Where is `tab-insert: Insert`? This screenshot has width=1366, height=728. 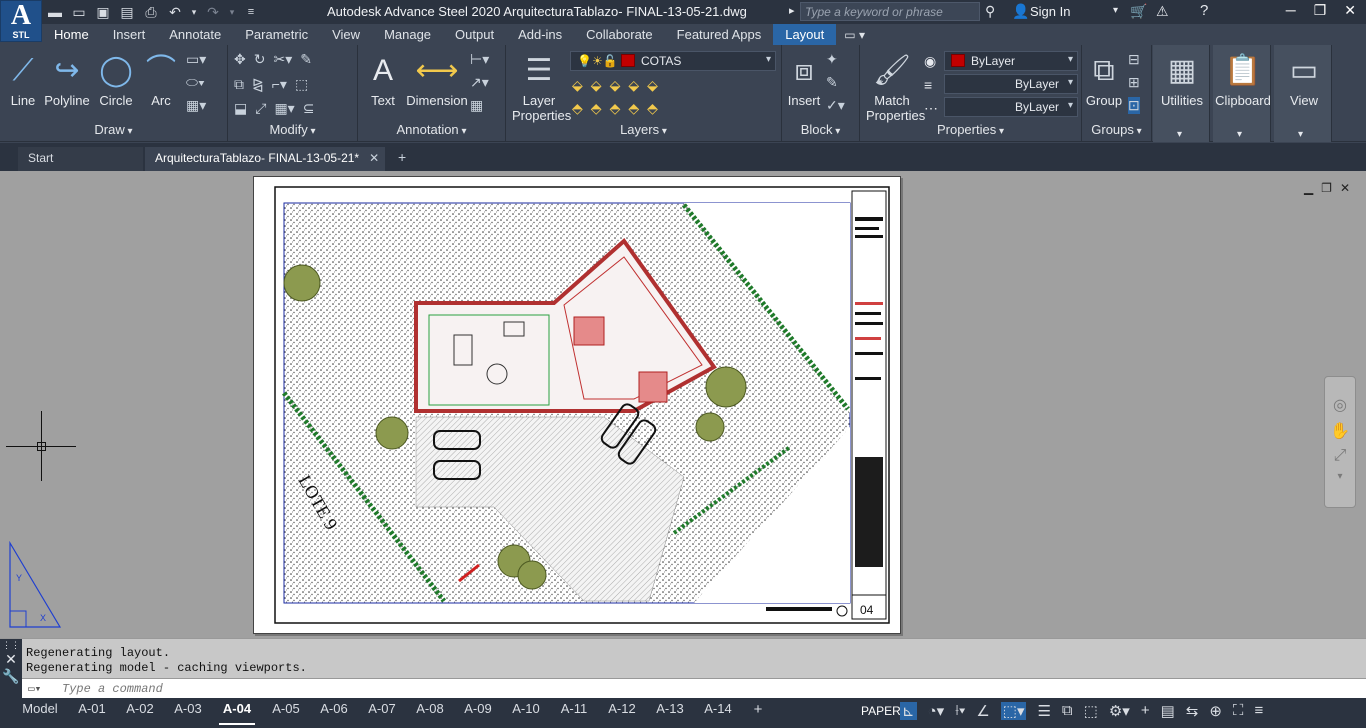 tab-insert: Insert is located at coordinates (129, 34).